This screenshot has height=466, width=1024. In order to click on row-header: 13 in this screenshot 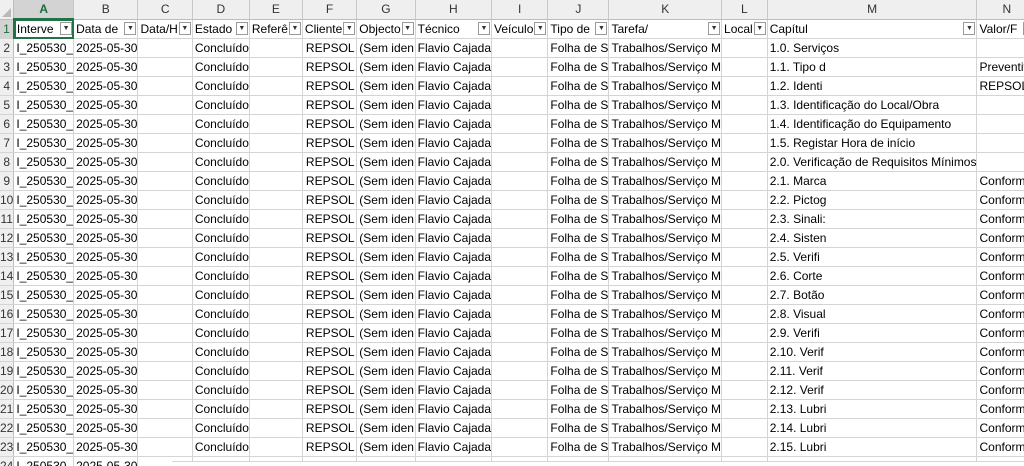, I will do `click(7, 257)`.